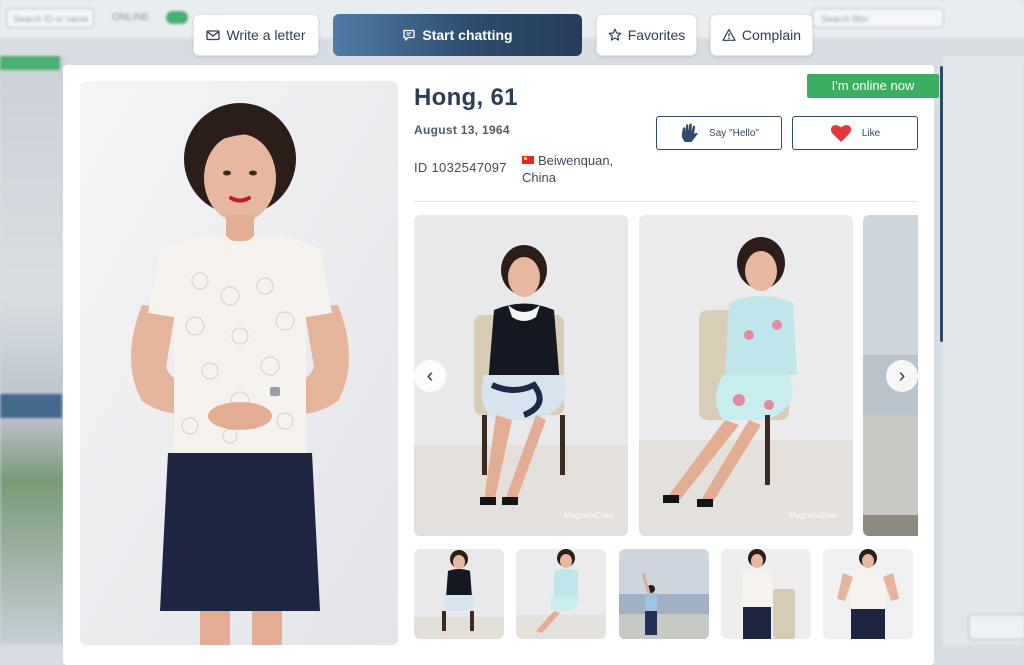 The width and height of the screenshot is (1024, 665). Describe the element at coordinates (467, 35) in the screenshot. I see `start-chatting-label: Start chatting` at that location.